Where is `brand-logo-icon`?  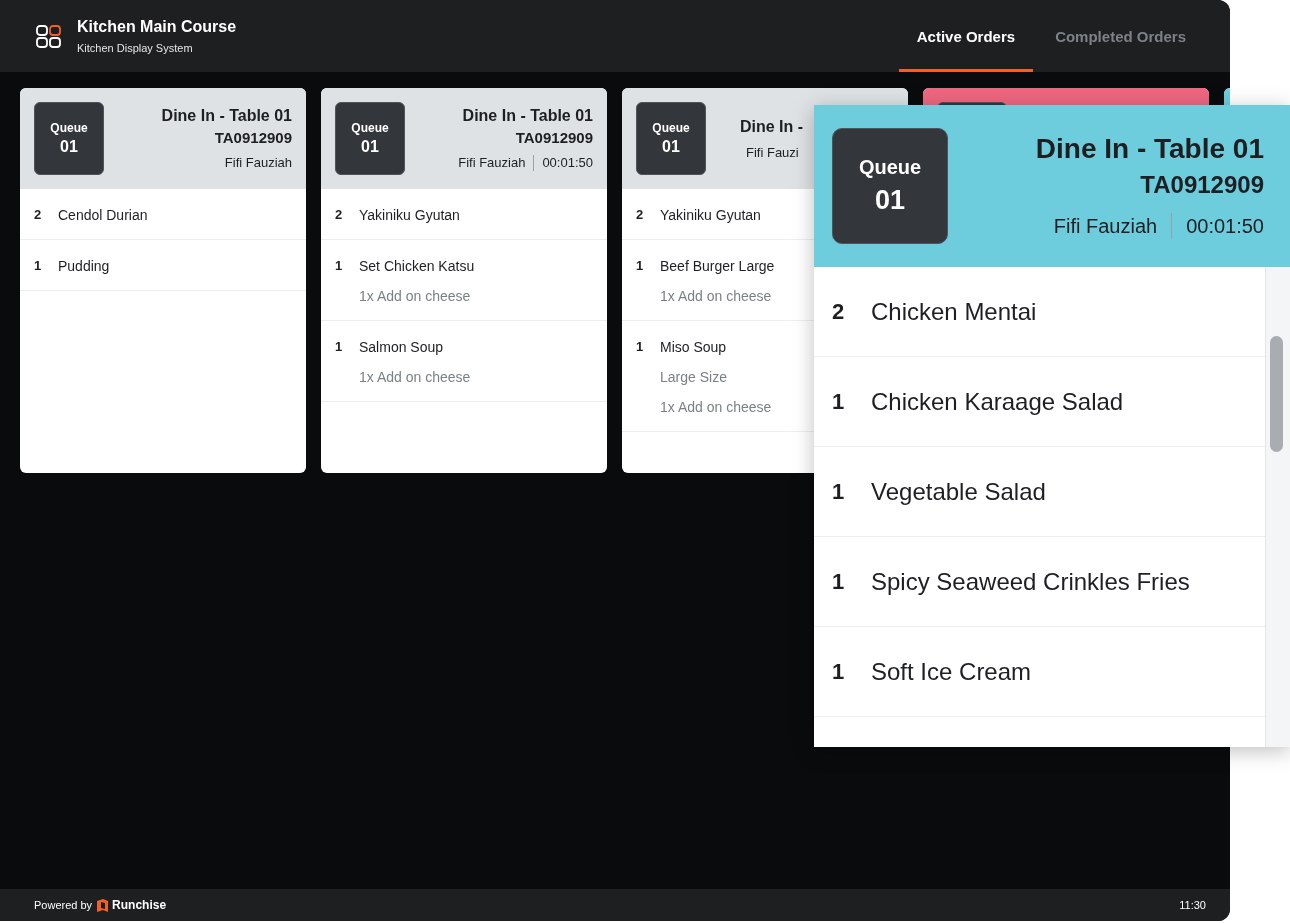
brand-logo-icon is located at coordinates (103, 905).